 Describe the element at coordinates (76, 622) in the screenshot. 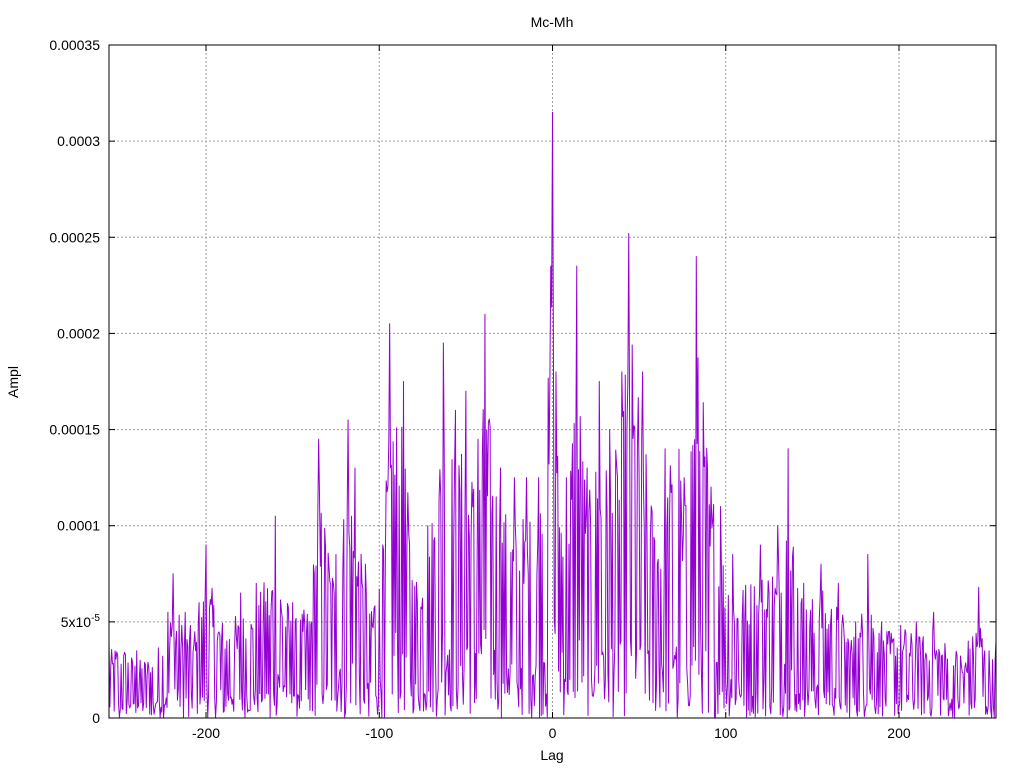

I see `y-tick-label-base: 5x10` at that location.